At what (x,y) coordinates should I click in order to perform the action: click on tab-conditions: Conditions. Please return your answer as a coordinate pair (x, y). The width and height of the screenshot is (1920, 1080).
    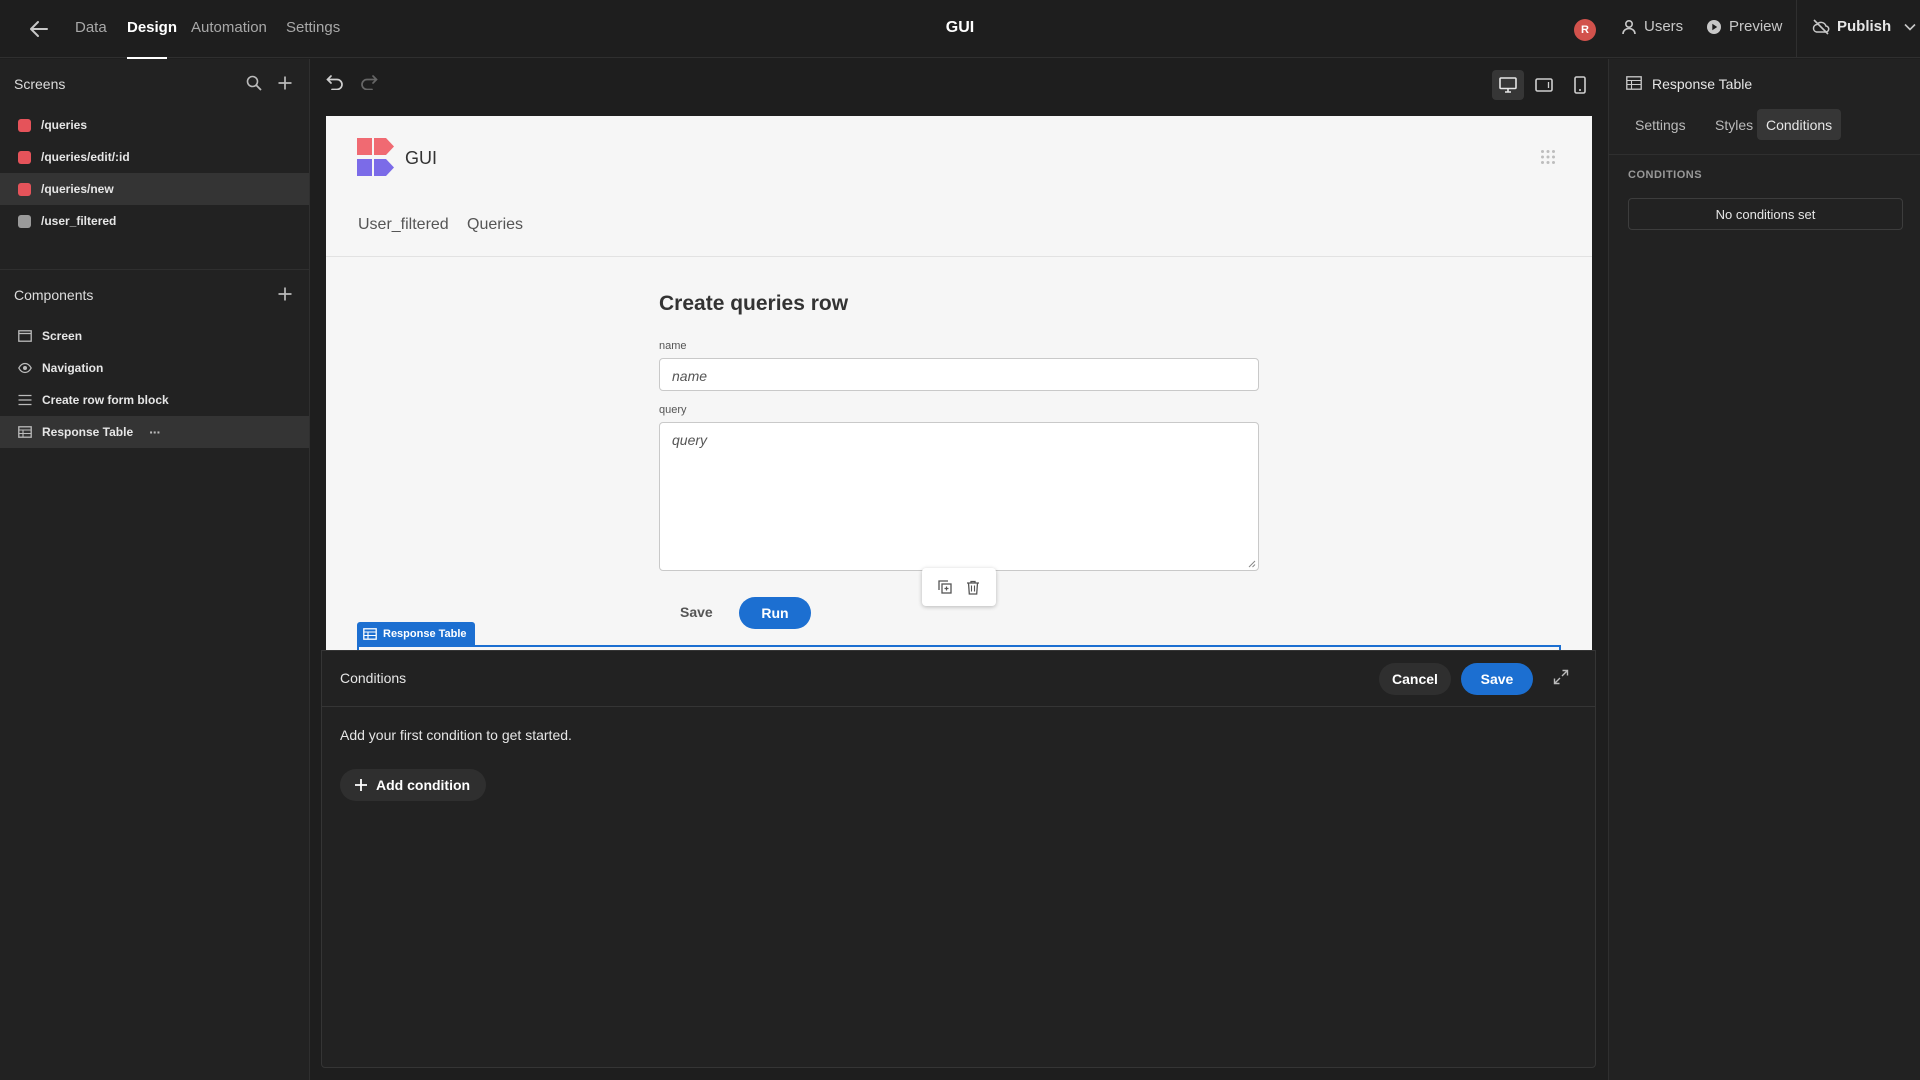
    Looking at the image, I should click on (1799, 124).